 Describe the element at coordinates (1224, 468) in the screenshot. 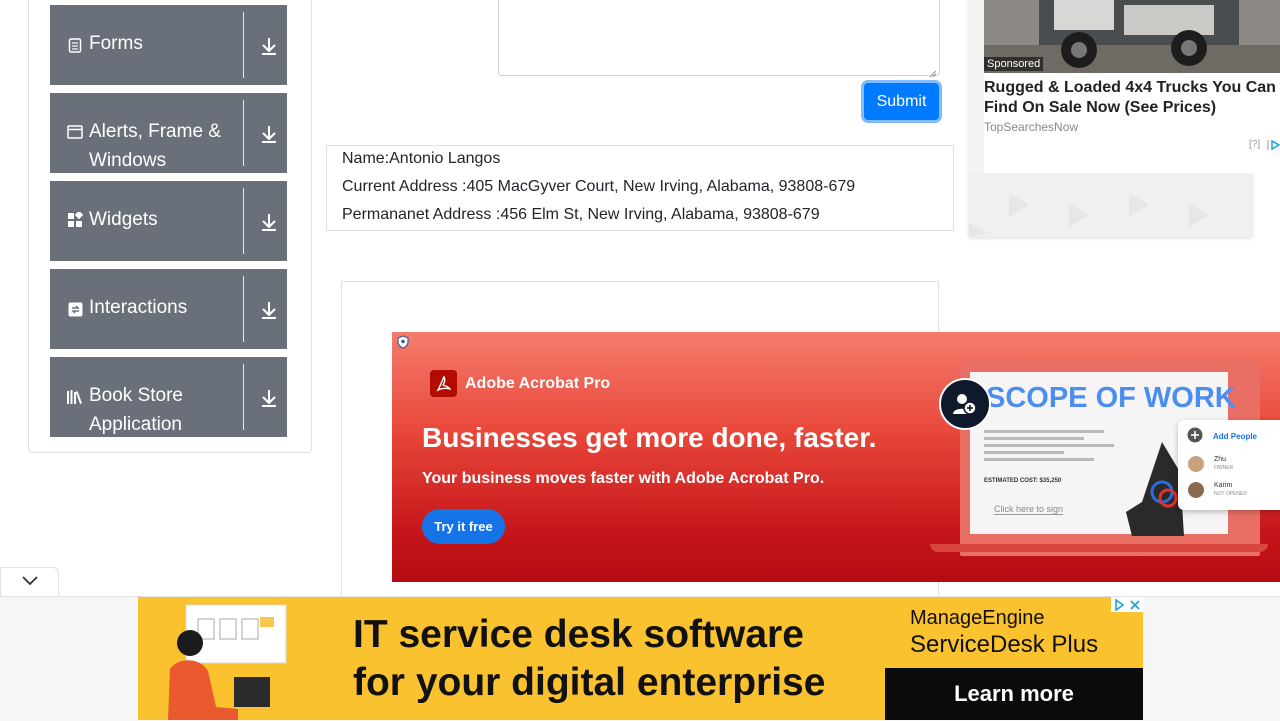

I see `person-role: OWNER` at that location.